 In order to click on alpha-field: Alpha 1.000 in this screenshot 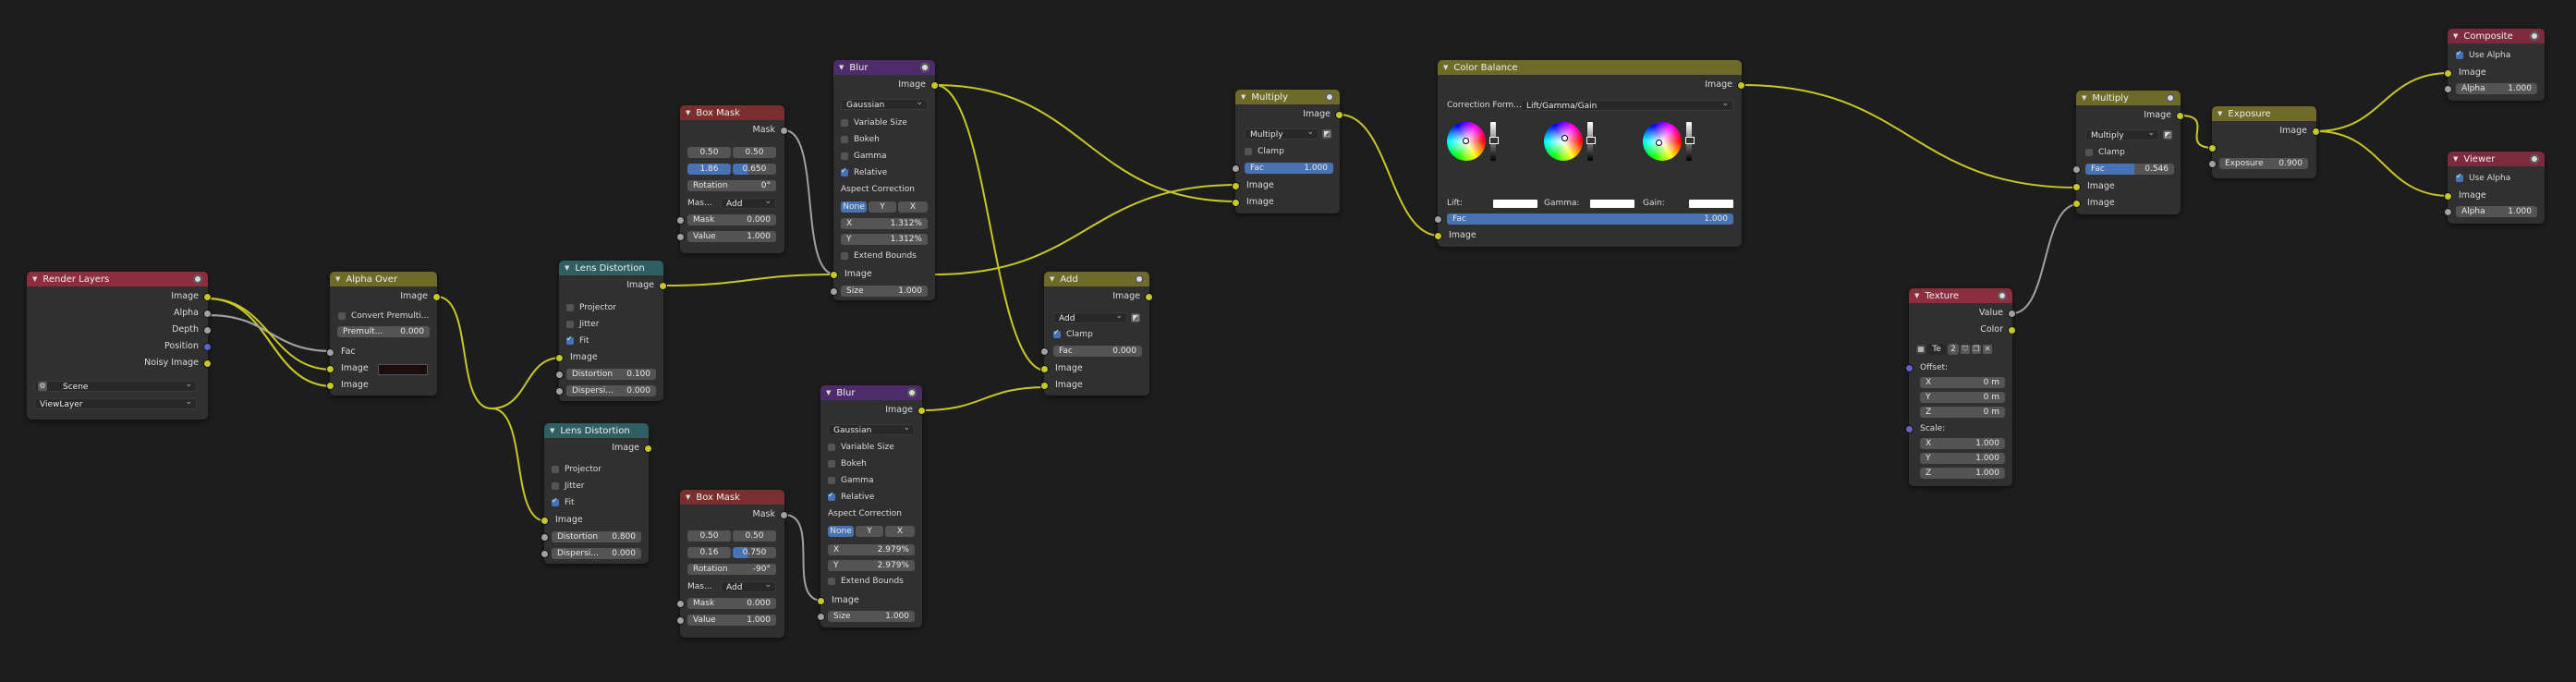, I will do `click(2496, 88)`.